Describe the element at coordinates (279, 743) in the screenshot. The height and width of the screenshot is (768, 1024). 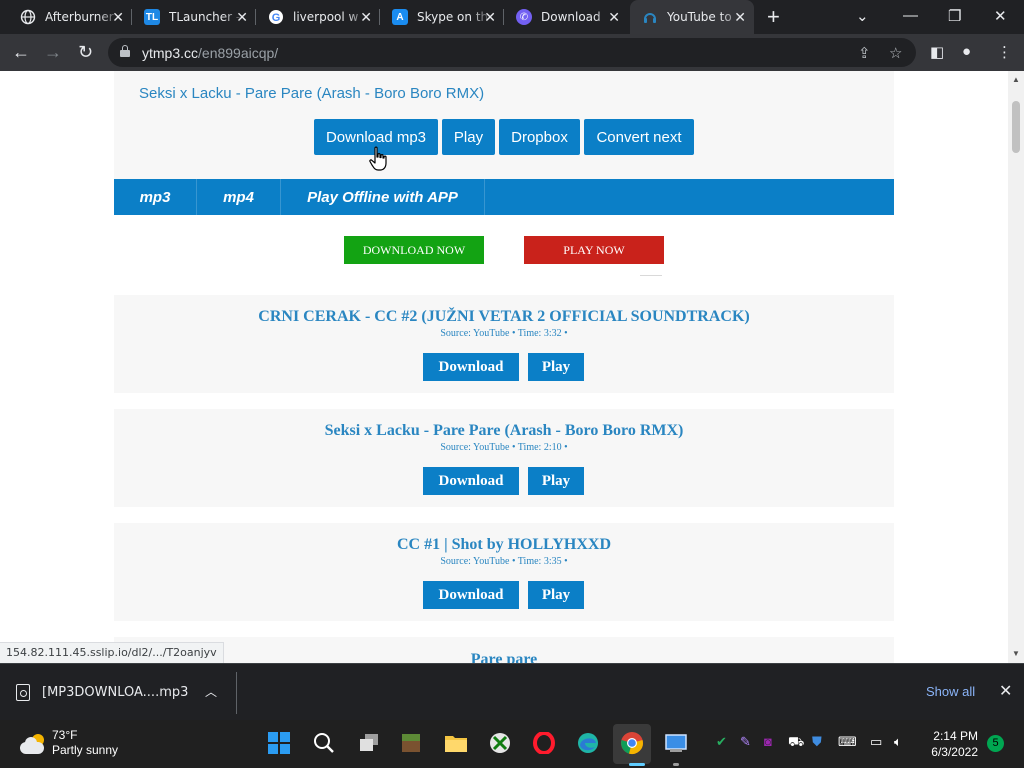
I see `windows-start-icon` at that location.